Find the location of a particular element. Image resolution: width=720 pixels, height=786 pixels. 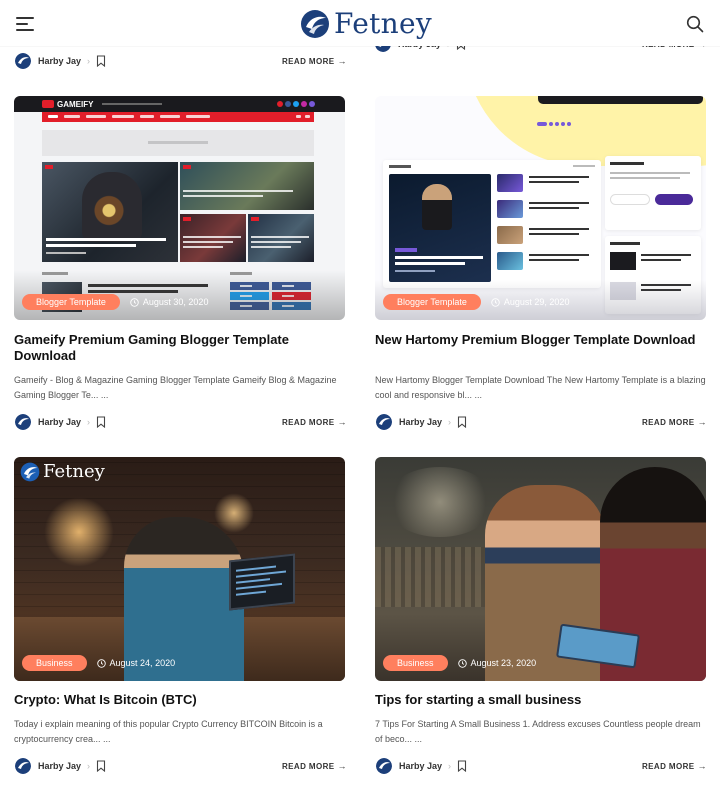

post-date: August 30, 2020 is located at coordinates (169, 302).